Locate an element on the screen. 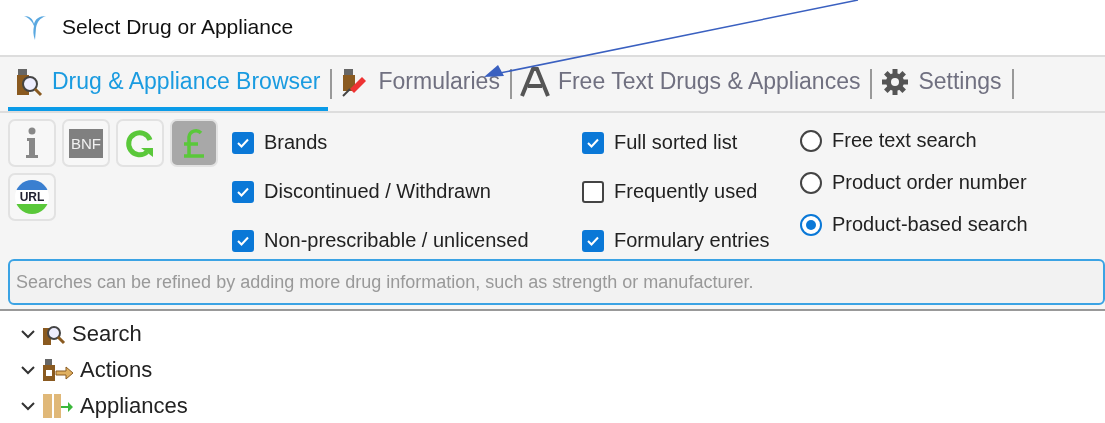  search-field: Searches can be refined by adding more drug information, such as strength or manufacturer. is located at coordinates (556, 282).